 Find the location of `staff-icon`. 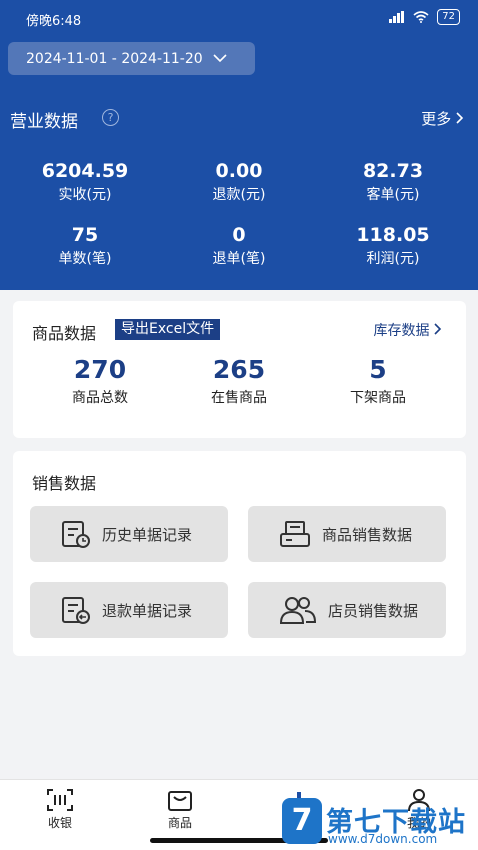

staff-icon is located at coordinates (298, 610).